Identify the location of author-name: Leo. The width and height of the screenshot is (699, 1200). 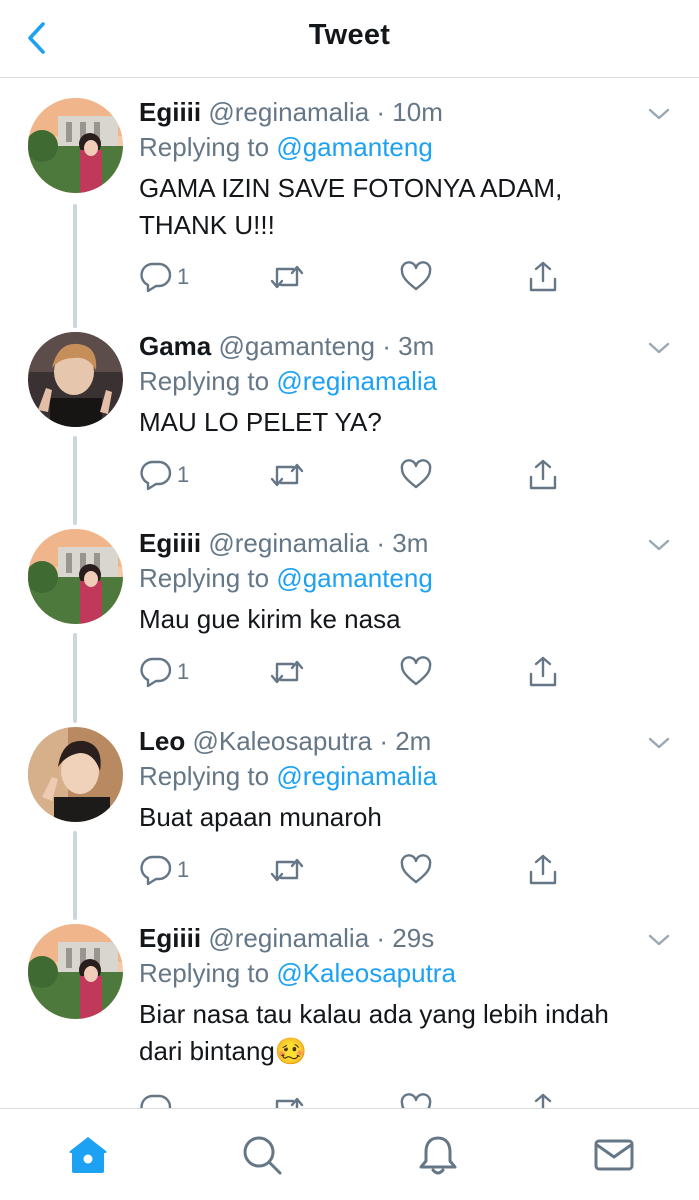
(162, 741).